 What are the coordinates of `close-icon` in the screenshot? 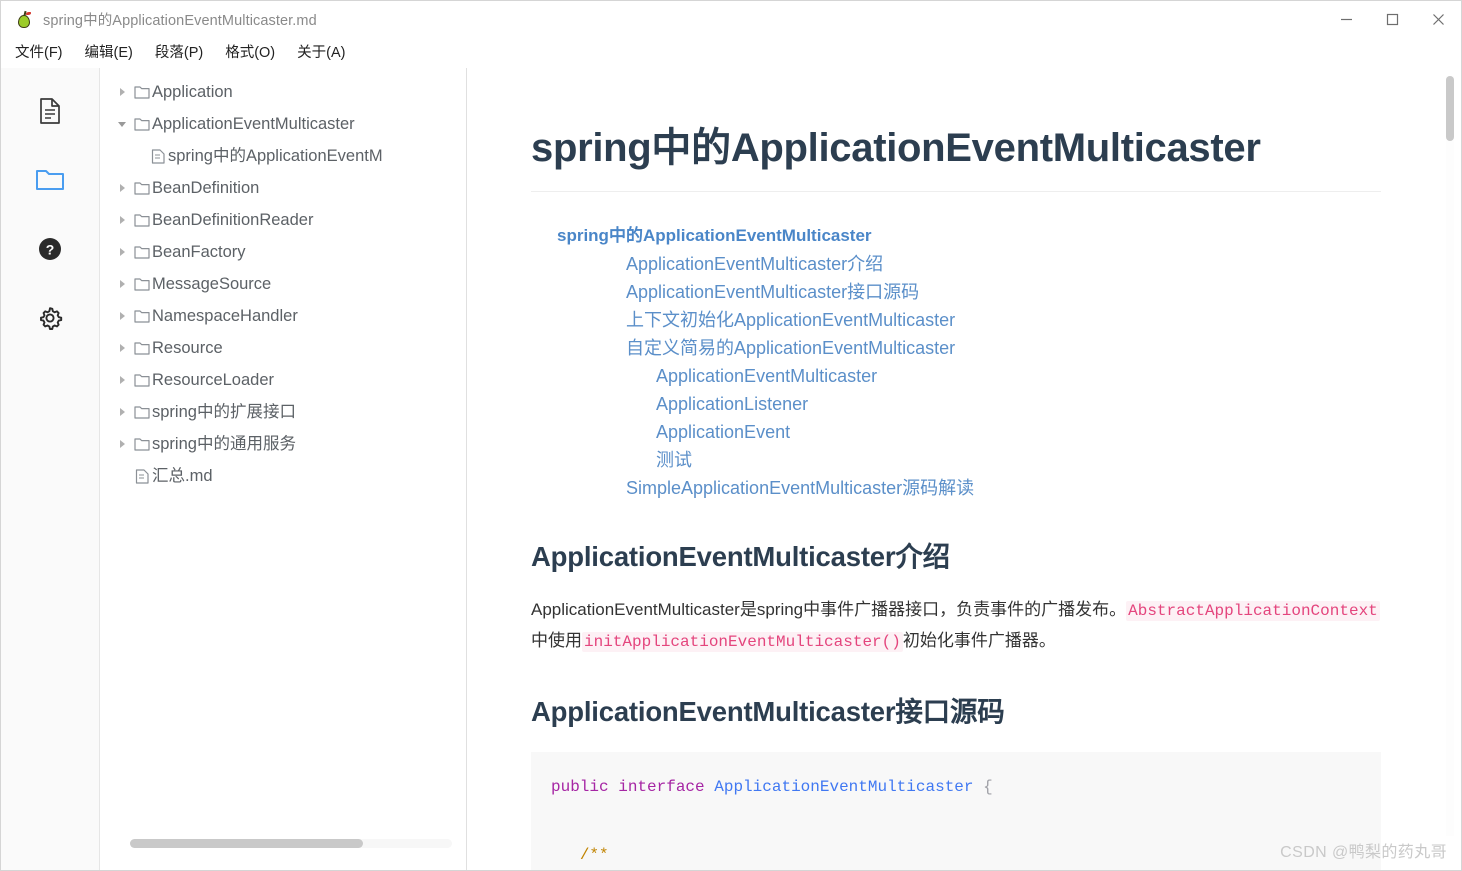 It's located at (1438, 19).